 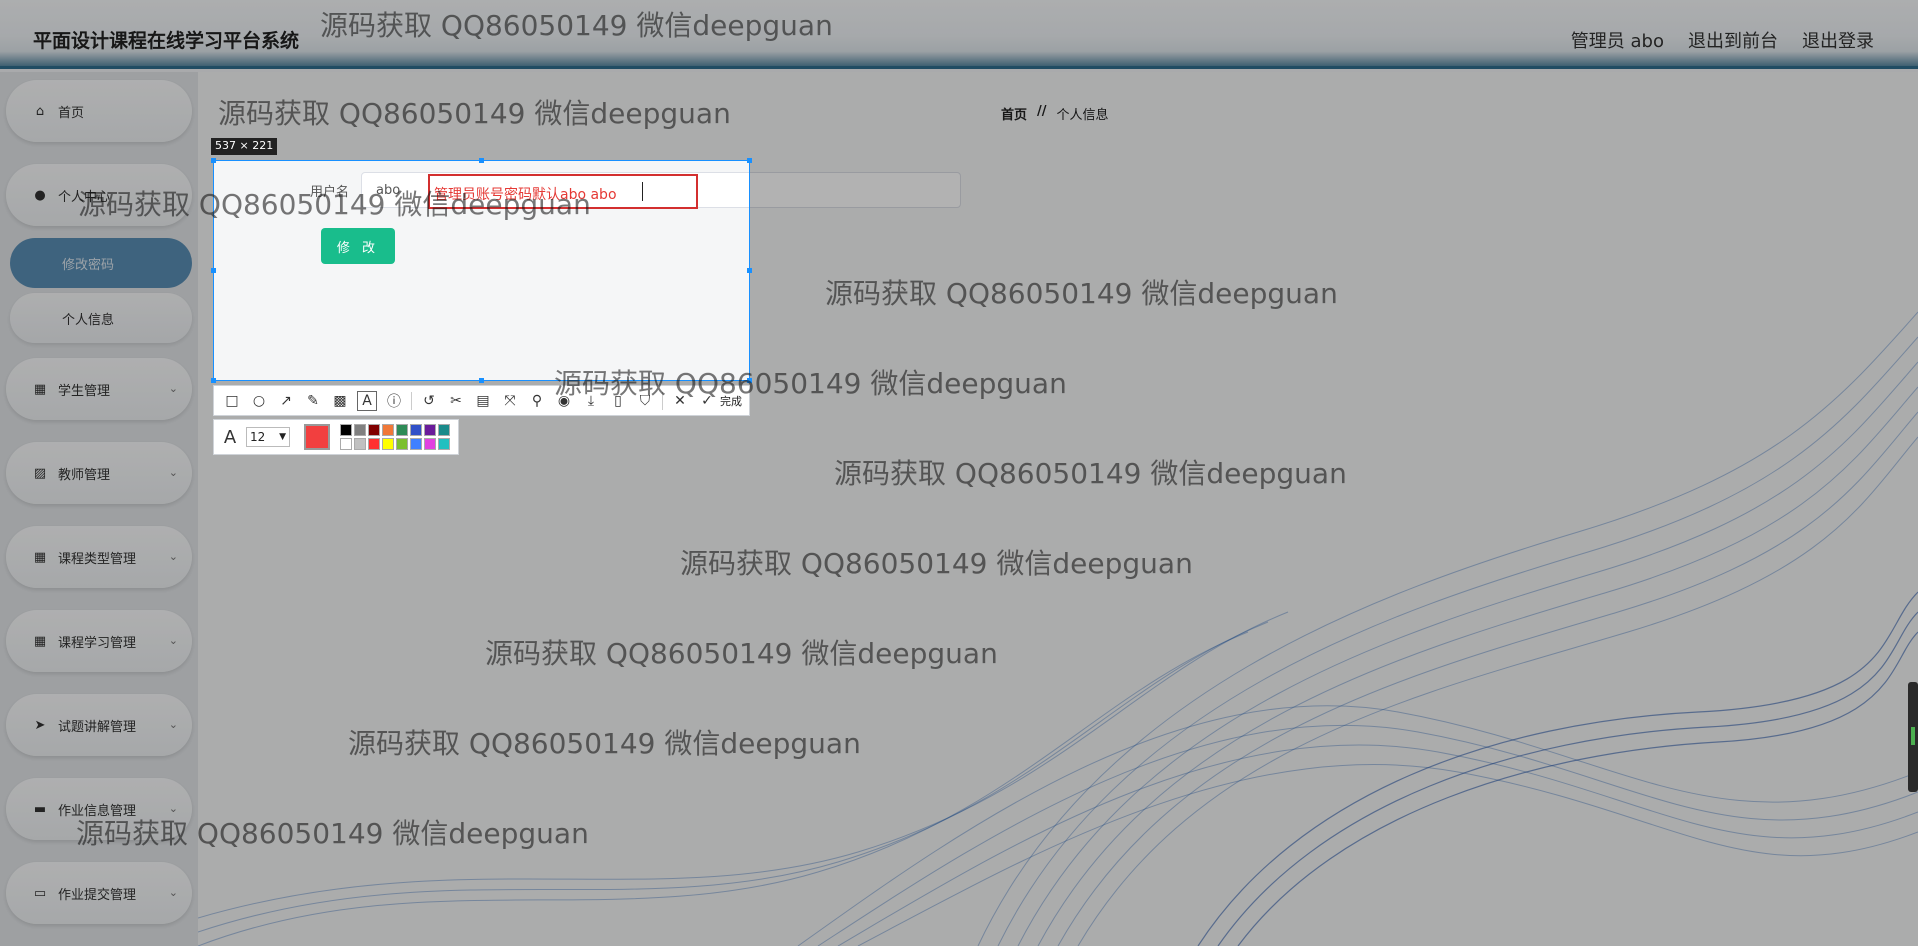 I want to click on scrollbar-grip, so click(x=1913, y=736).